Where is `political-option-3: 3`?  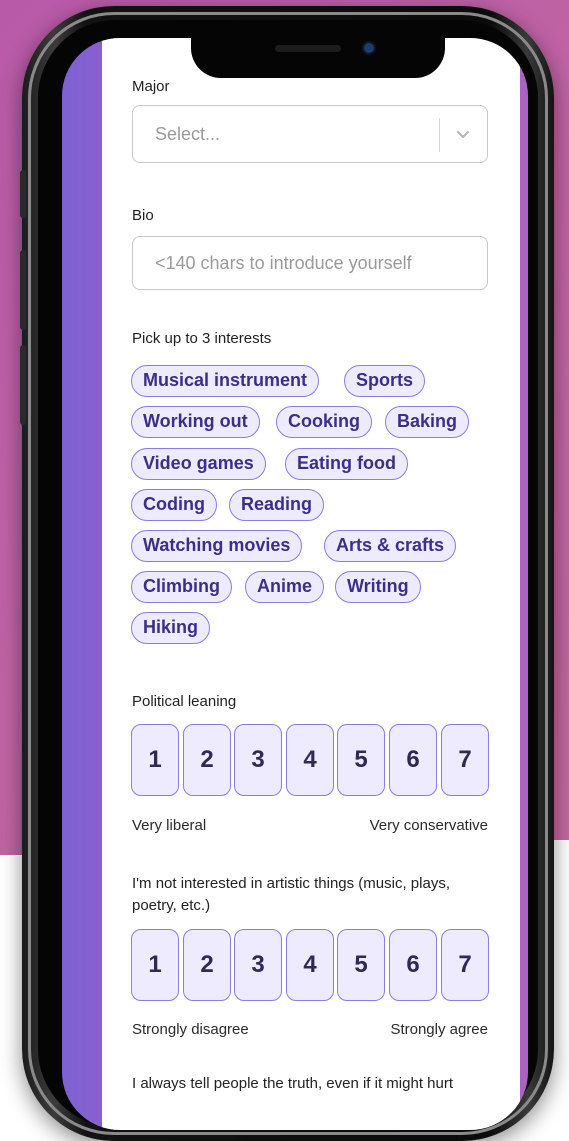 political-option-3: 3 is located at coordinates (258, 760).